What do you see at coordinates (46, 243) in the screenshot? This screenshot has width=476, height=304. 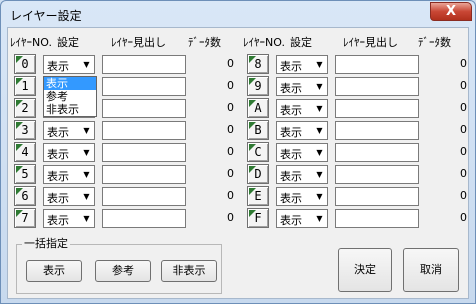 I see `bulk-setting-title: 一括指定` at bounding box center [46, 243].